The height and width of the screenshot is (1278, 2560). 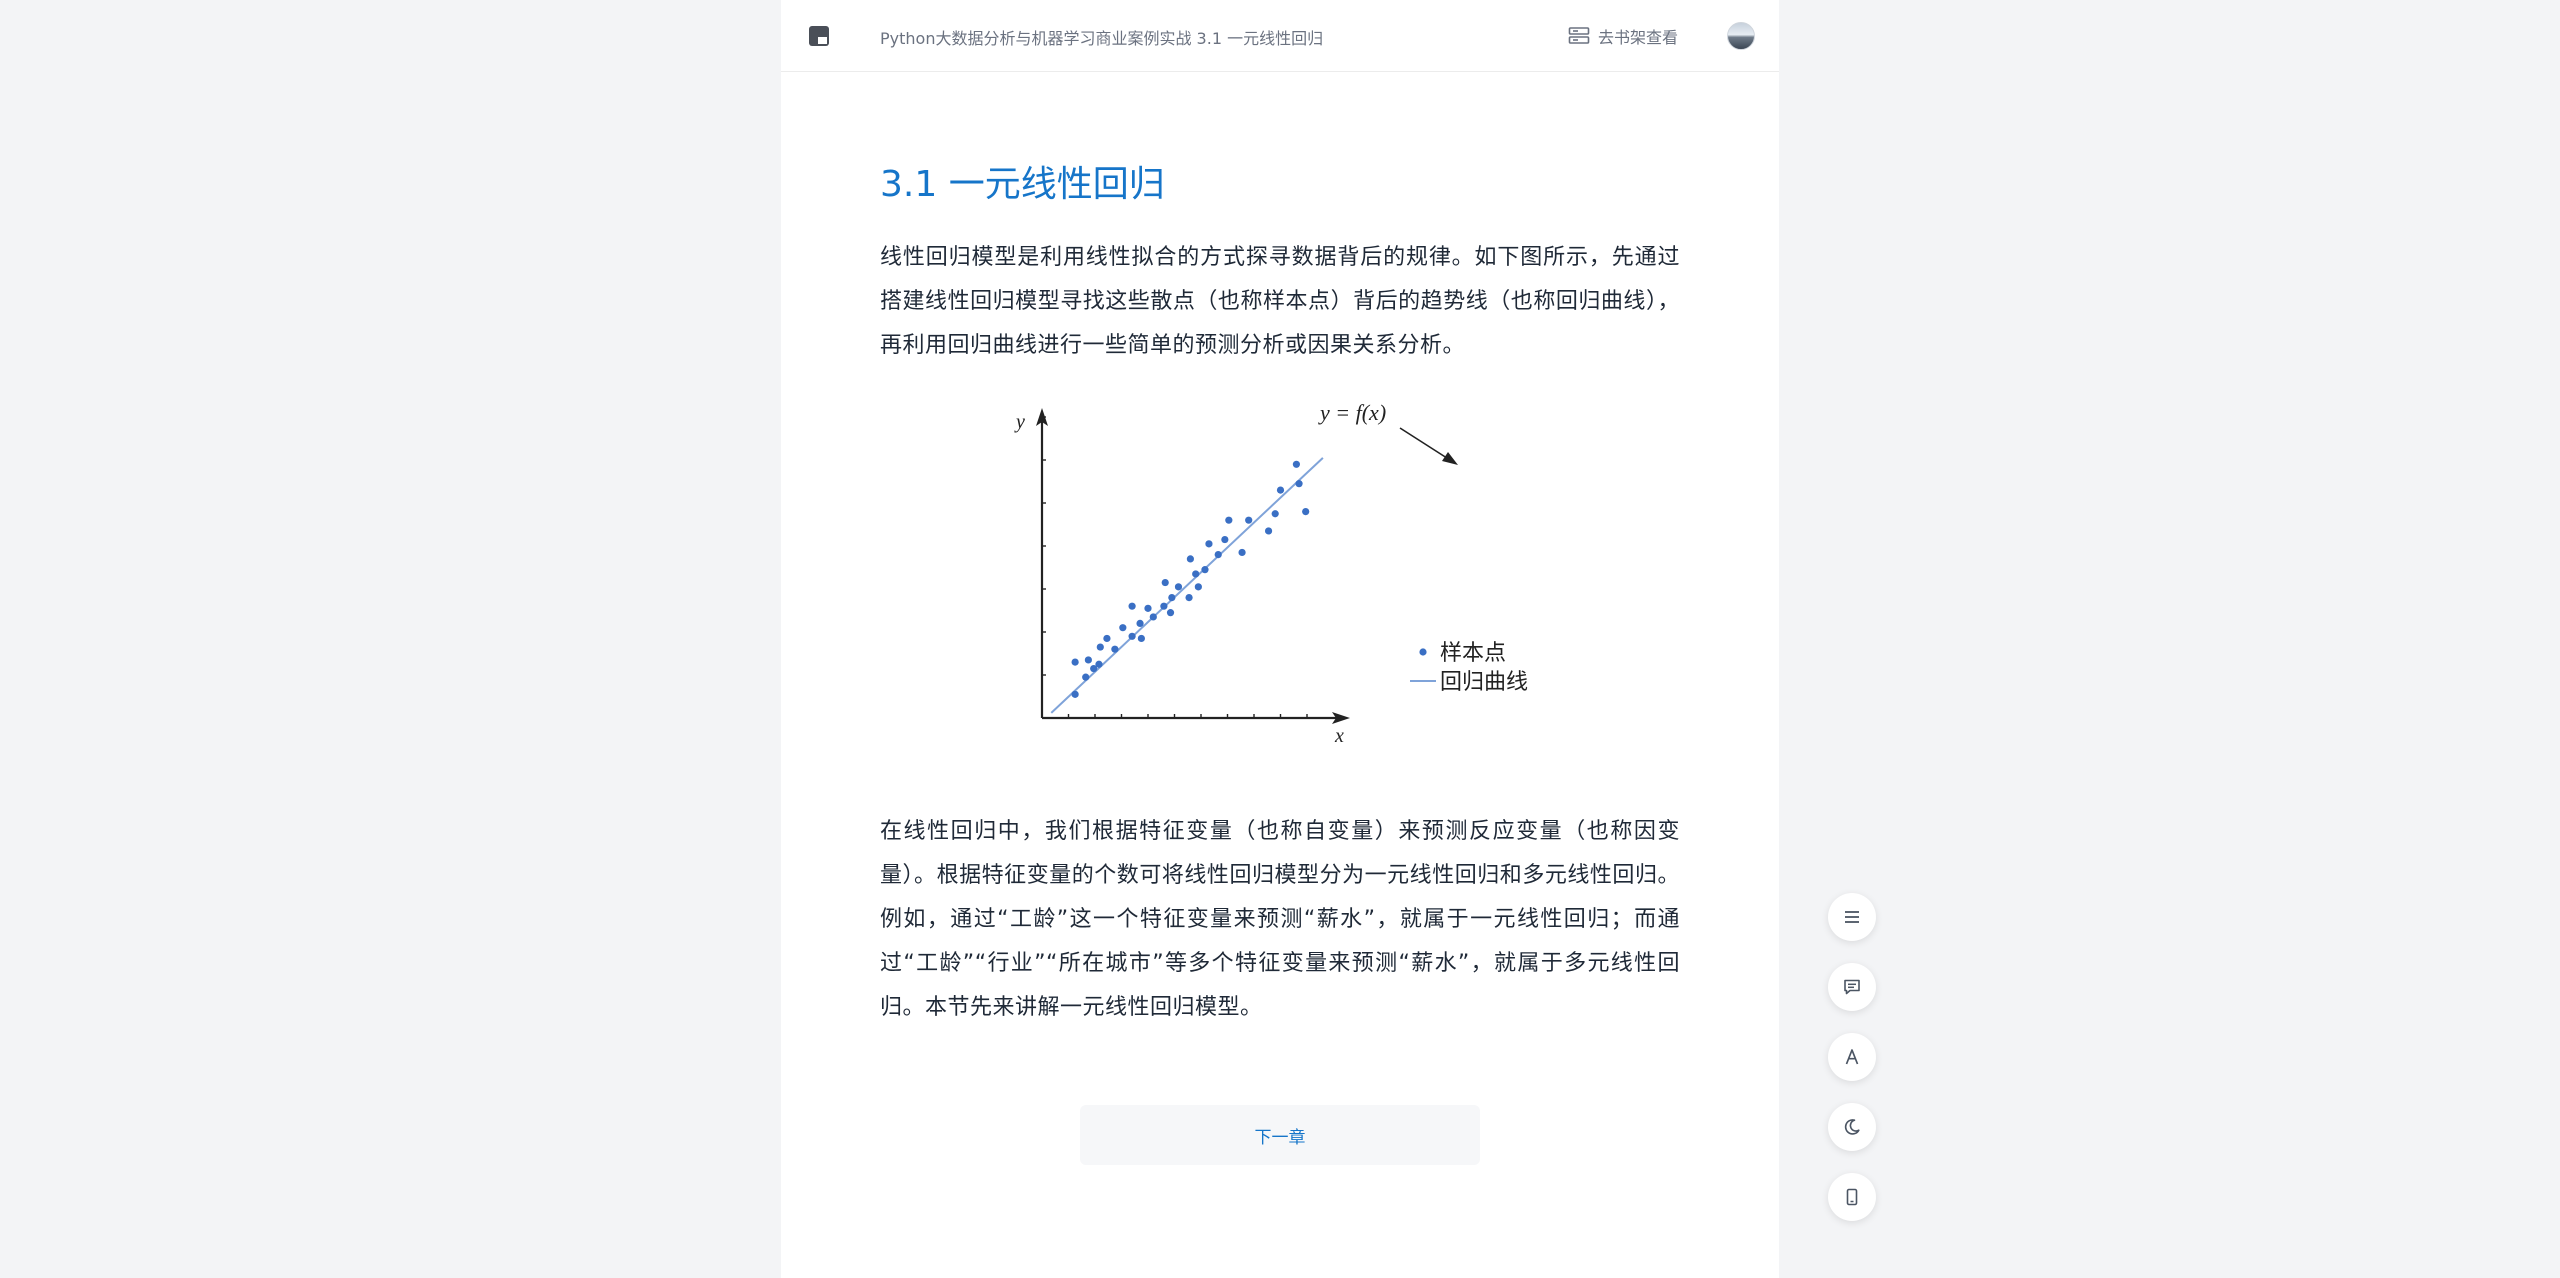 What do you see at coordinates (1187, 585) in the screenshot?
I see `regression-line` at bounding box center [1187, 585].